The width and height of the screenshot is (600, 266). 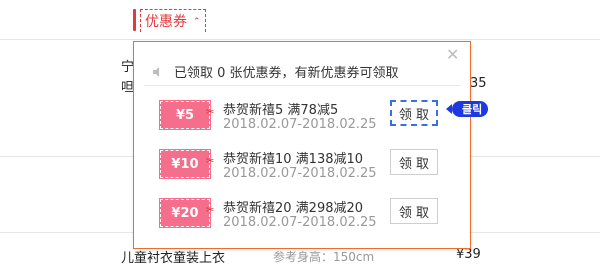 I want to click on bg-product-price: ¥39, so click(x=468, y=254).